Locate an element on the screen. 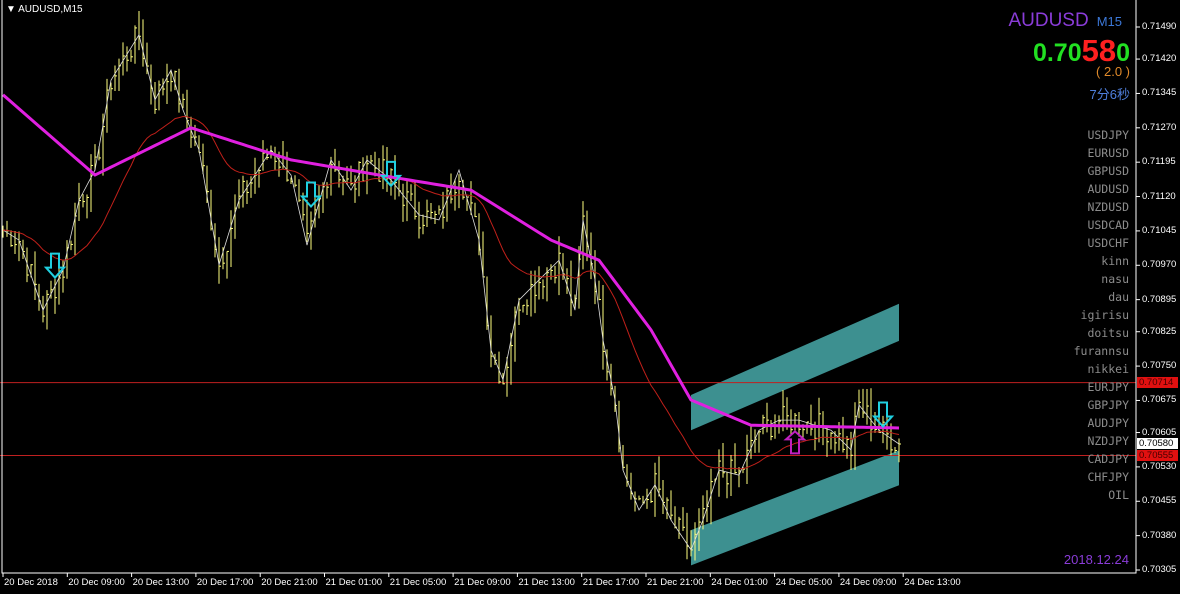  y-tick-label: 0.70530 is located at coordinates (1159, 466).